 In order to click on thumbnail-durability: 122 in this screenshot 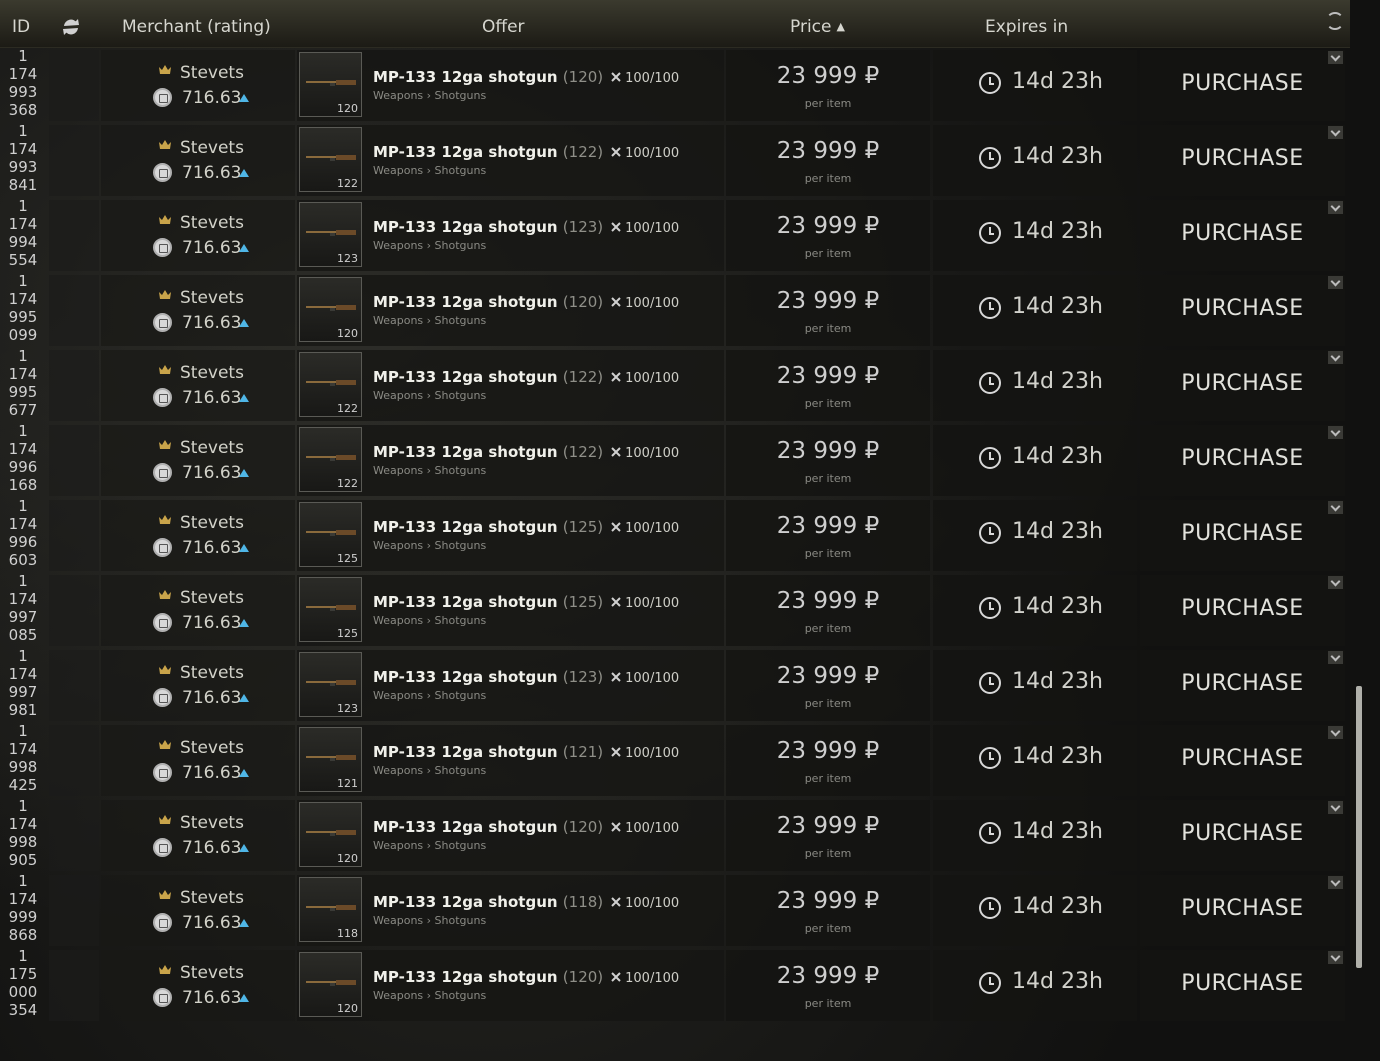, I will do `click(347, 483)`.